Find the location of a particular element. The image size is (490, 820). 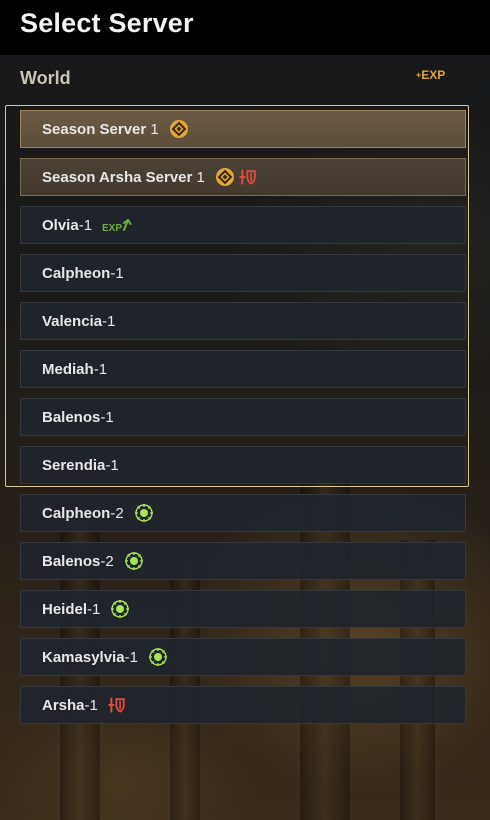

server-name: Season Server 1 is located at coordinates (100, 129).